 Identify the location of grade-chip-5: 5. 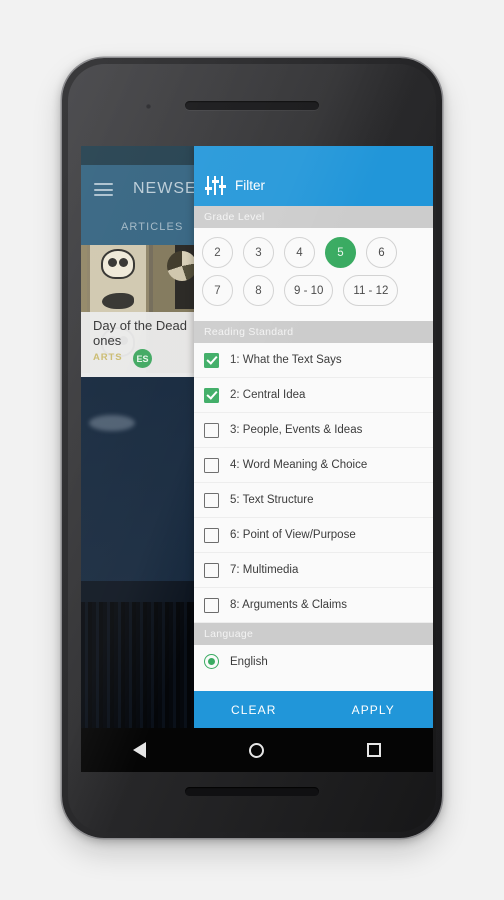
(340, 252).